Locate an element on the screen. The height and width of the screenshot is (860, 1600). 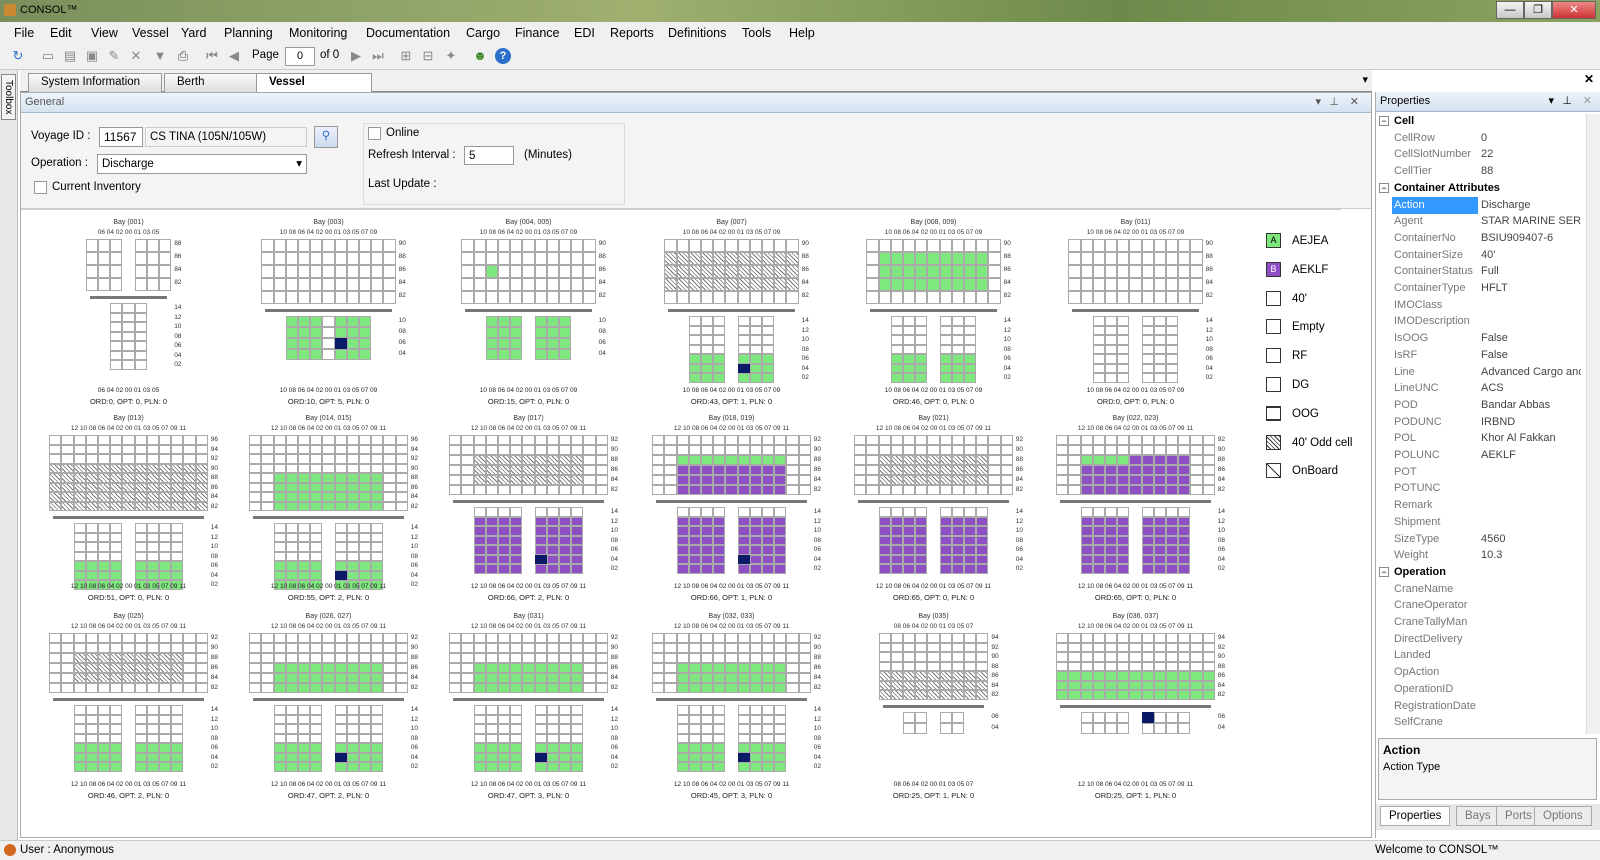
property-row: CraneOperator is located at coordinates (1479, 605).